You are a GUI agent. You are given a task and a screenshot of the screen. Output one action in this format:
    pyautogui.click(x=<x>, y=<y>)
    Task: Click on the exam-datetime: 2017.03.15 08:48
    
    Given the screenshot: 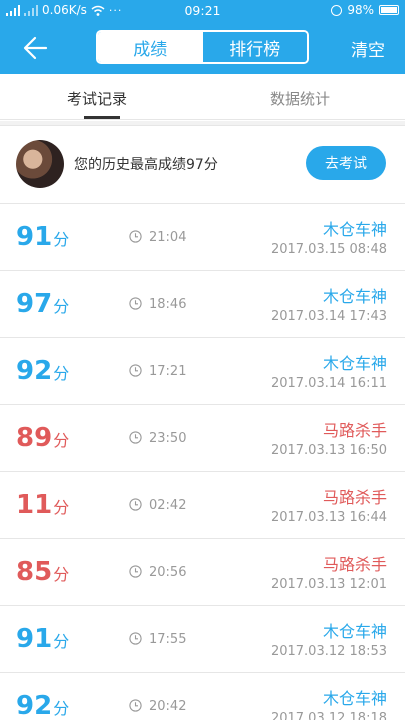 What is the action you would take?
    pyautogui.click(x=328, y=249)
    